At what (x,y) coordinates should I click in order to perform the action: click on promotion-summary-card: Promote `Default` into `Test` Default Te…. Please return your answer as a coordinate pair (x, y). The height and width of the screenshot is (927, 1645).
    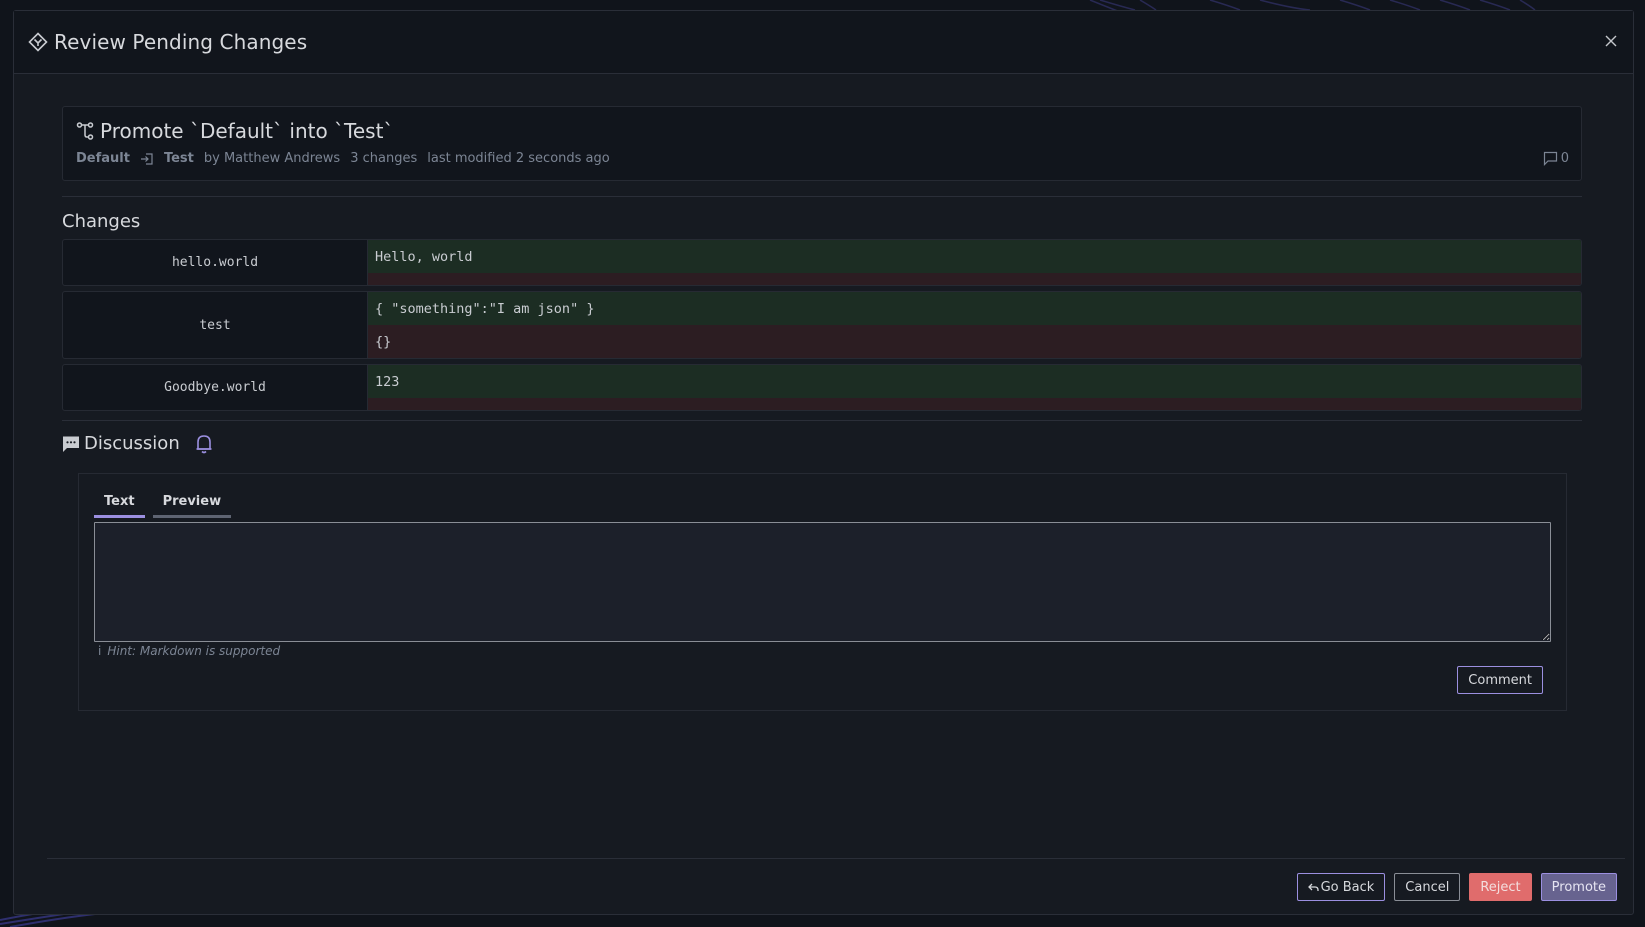
    Looking at the image, I should click on (822, 143).